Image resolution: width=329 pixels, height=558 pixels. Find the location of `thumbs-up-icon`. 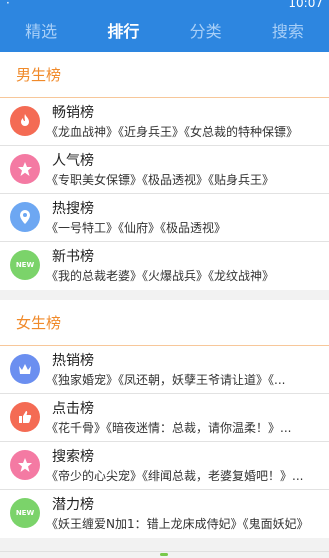

thumbs-up-icon is located at coordinates (25, 417).